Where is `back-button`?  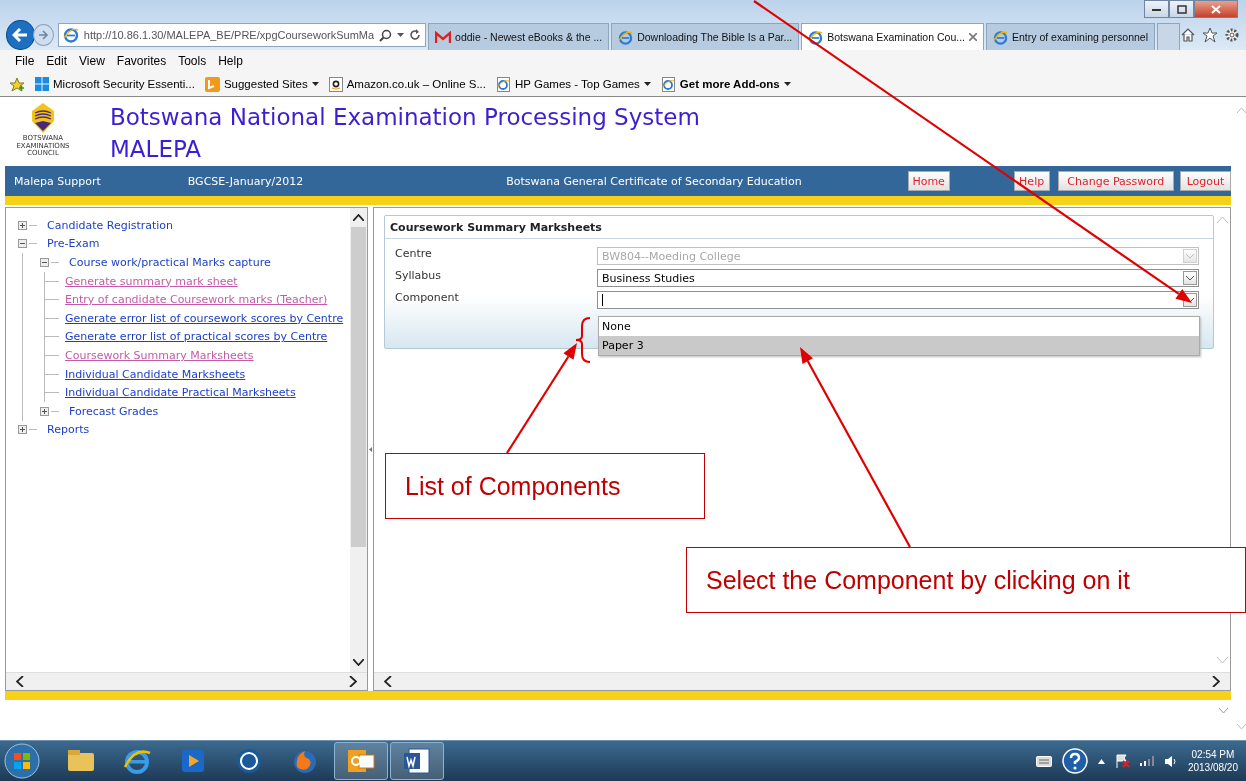 back-button is located at coordinates (20, 35).